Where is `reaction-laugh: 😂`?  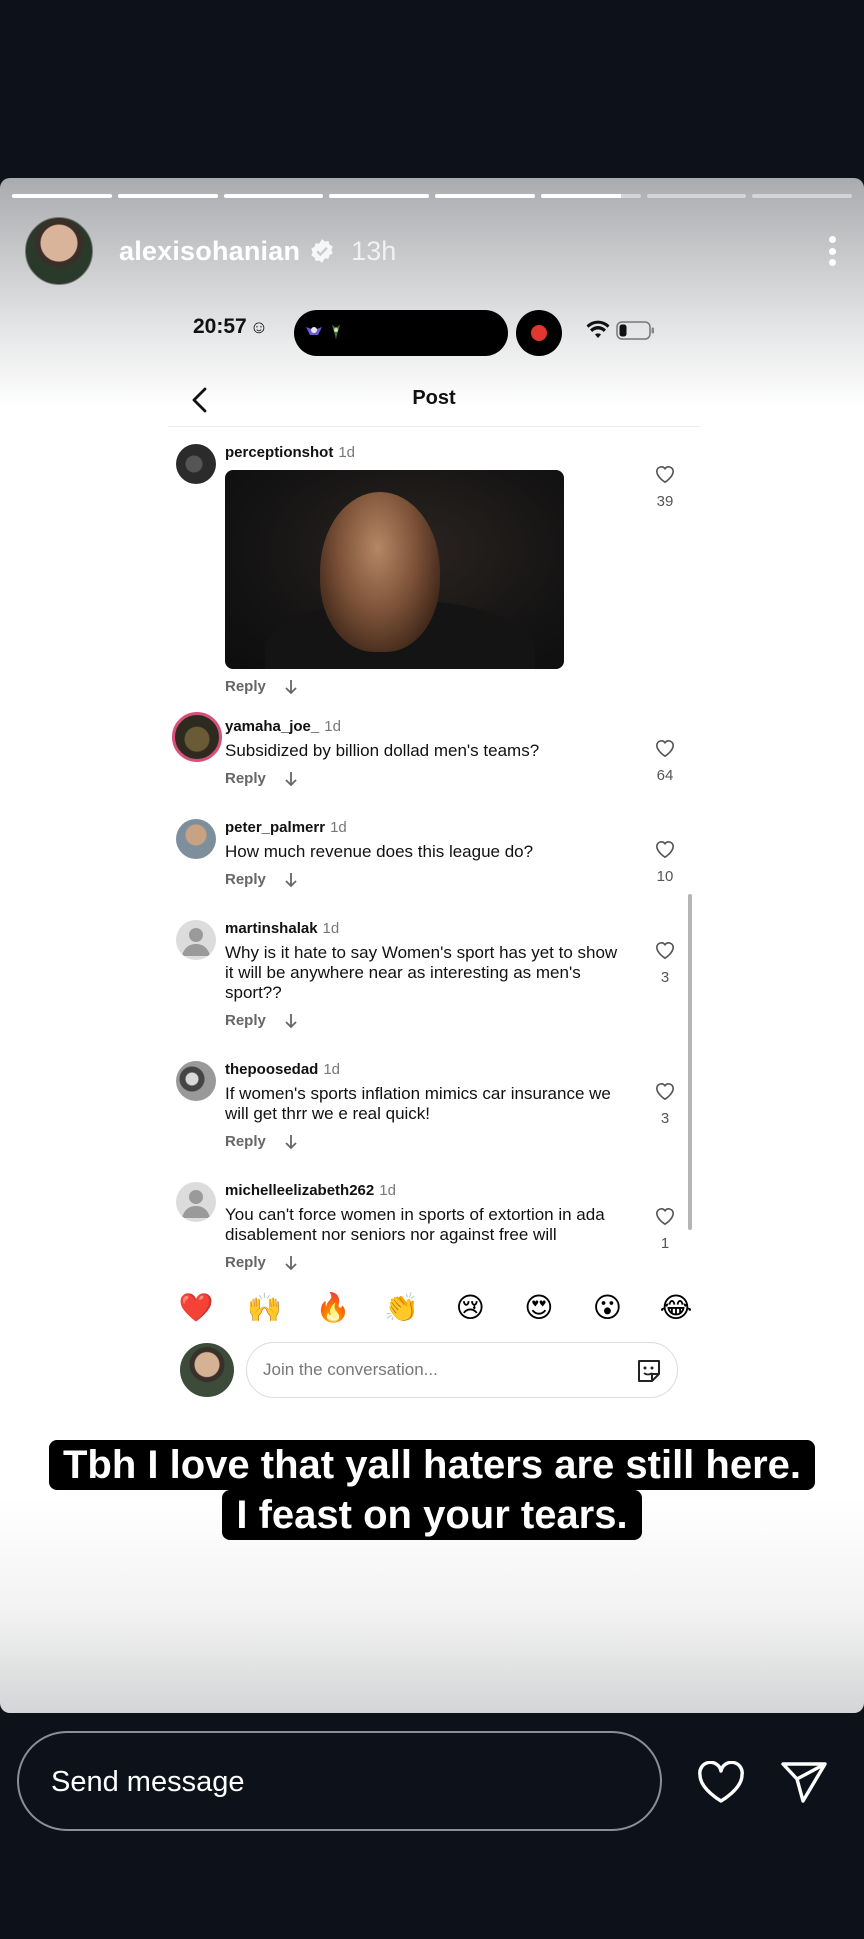
reaction-laugh: 😂 is located at coordinates (676, 1308).